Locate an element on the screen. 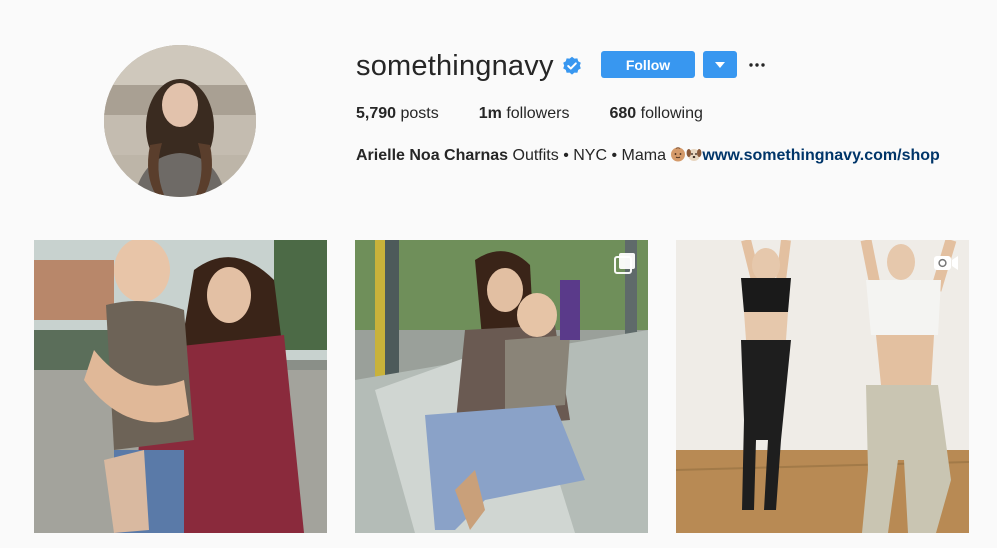 This screenshot has height=548, width=997. following-stat: 680 following is located at coordinates (655, 114).